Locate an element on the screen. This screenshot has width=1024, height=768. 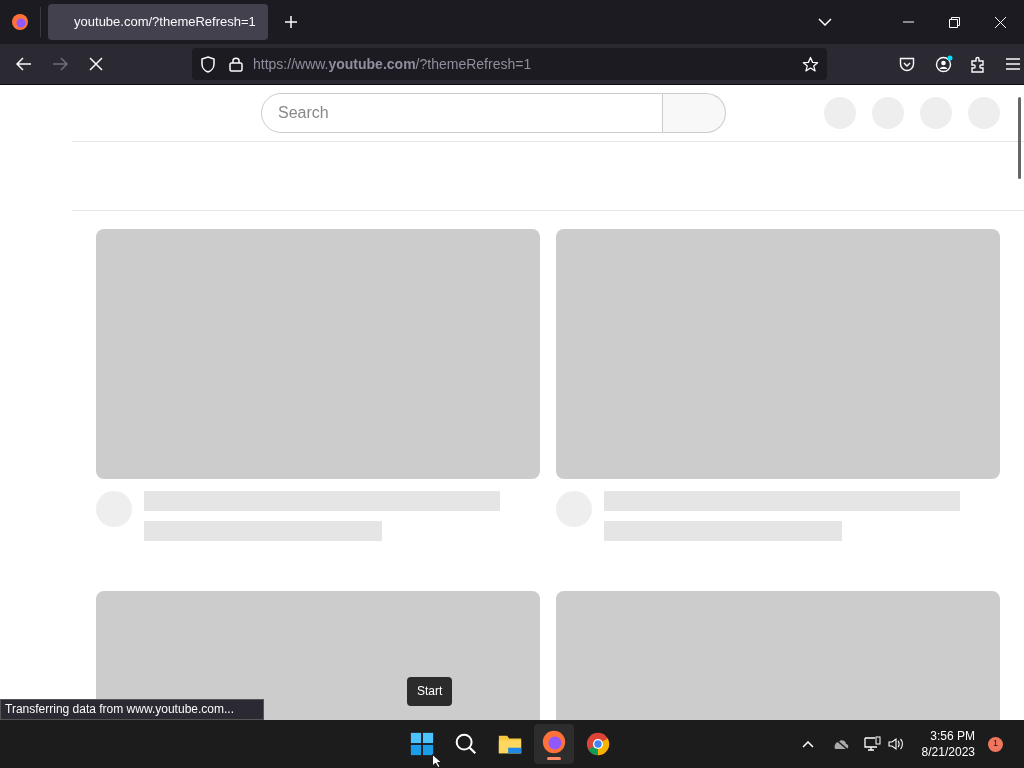
cloud-off-icon is located at coordinates (840, 744).